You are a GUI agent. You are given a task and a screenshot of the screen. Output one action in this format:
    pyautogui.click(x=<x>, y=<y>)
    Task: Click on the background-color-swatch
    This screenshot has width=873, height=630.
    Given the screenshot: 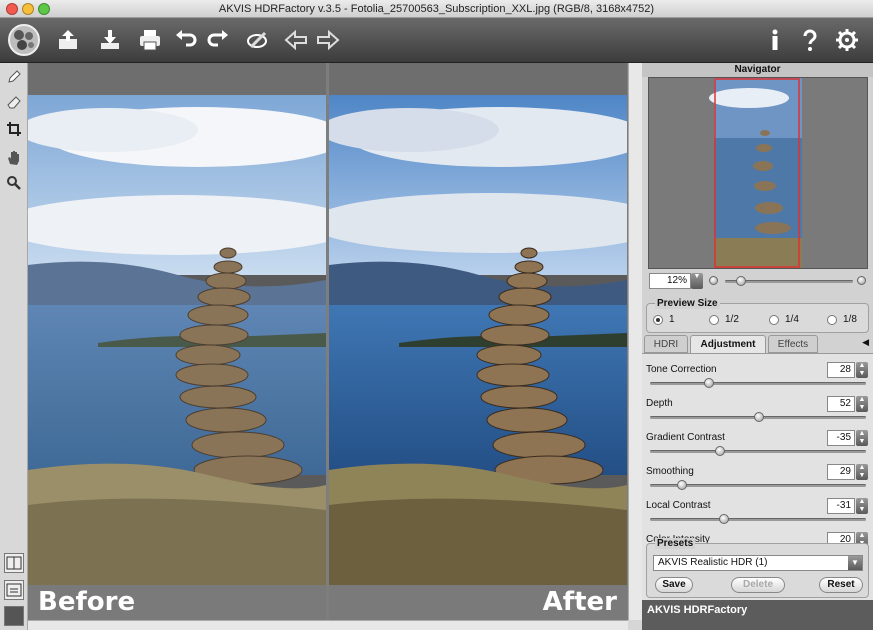 What is the action you would take?
    pyautogui.click(x=14, y=616)
    